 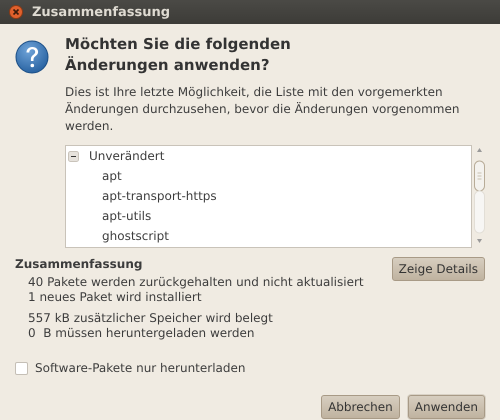 I want to click on collapse-icon, so click(x=73, y=156).